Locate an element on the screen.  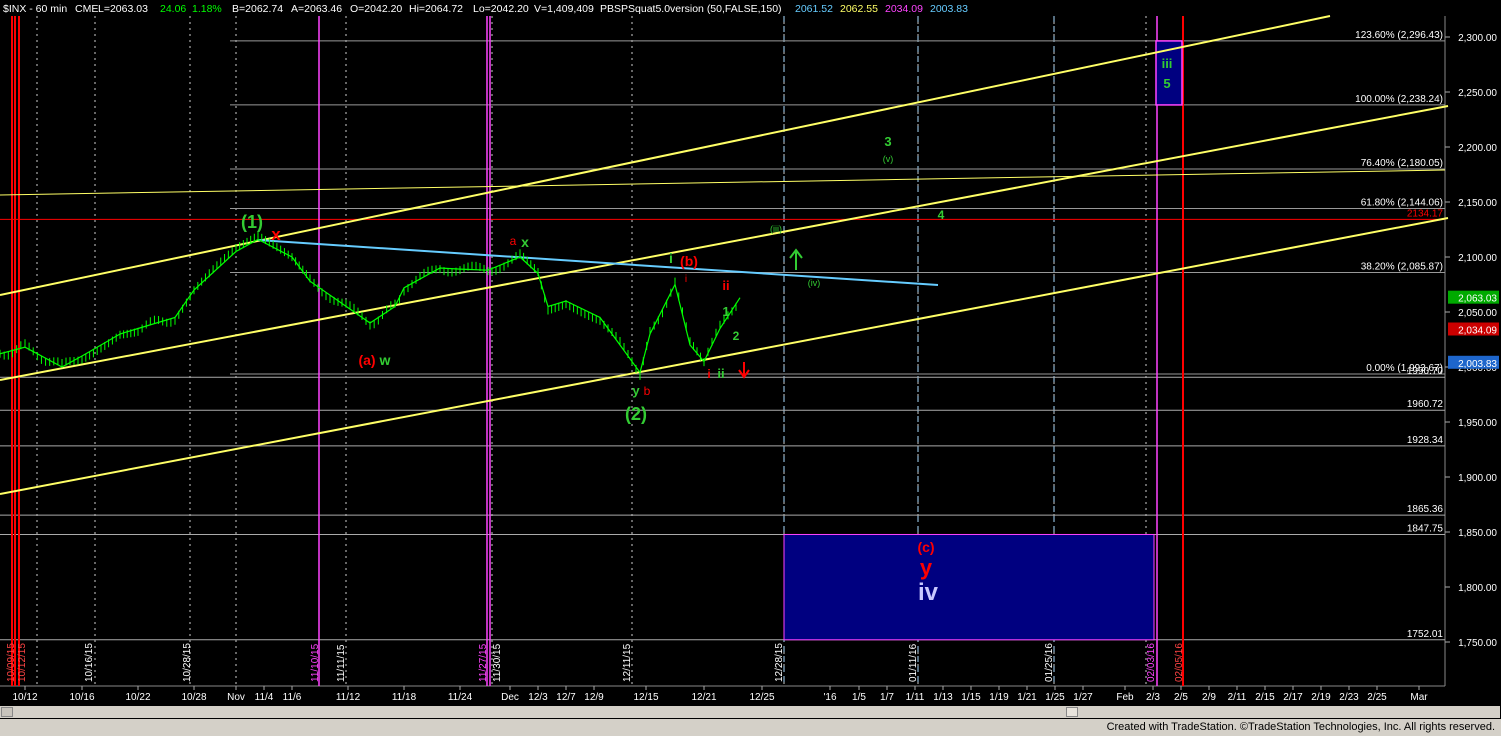
header-ind-v1: 2061.52 is located at coordinates (814, 9).